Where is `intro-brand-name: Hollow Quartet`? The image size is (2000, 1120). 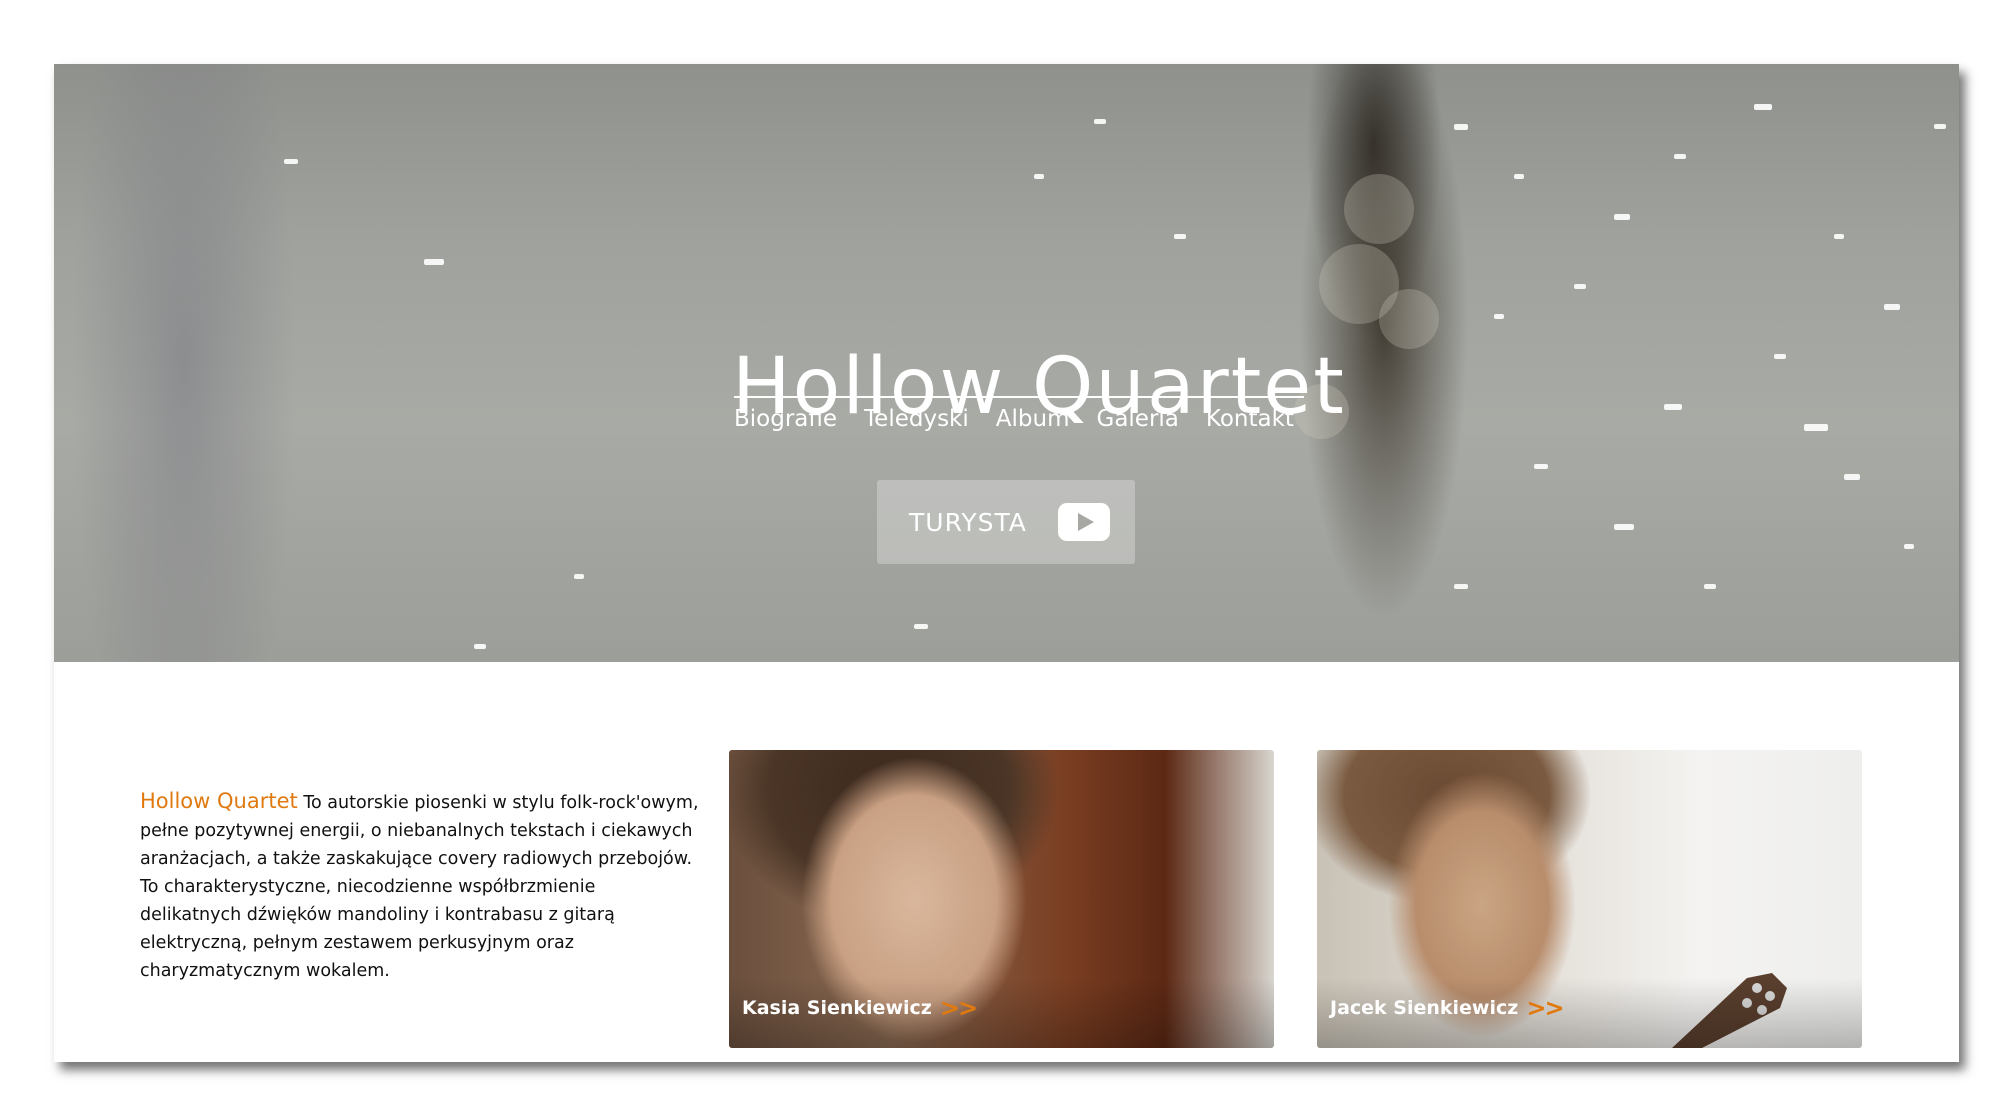
intro-brand-name: Hollow Quartet is located at coordinates (219, 800).